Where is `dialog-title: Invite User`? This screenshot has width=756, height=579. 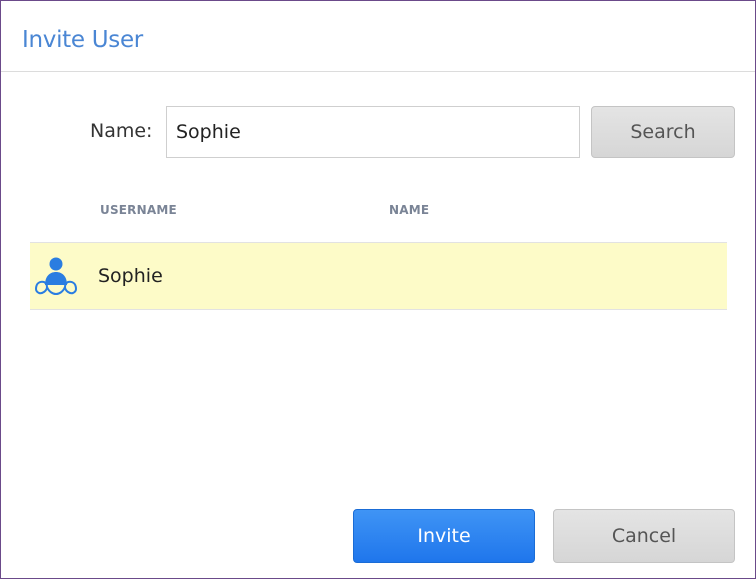 dialog-title: Invite User is located at coordinates (82, 40).